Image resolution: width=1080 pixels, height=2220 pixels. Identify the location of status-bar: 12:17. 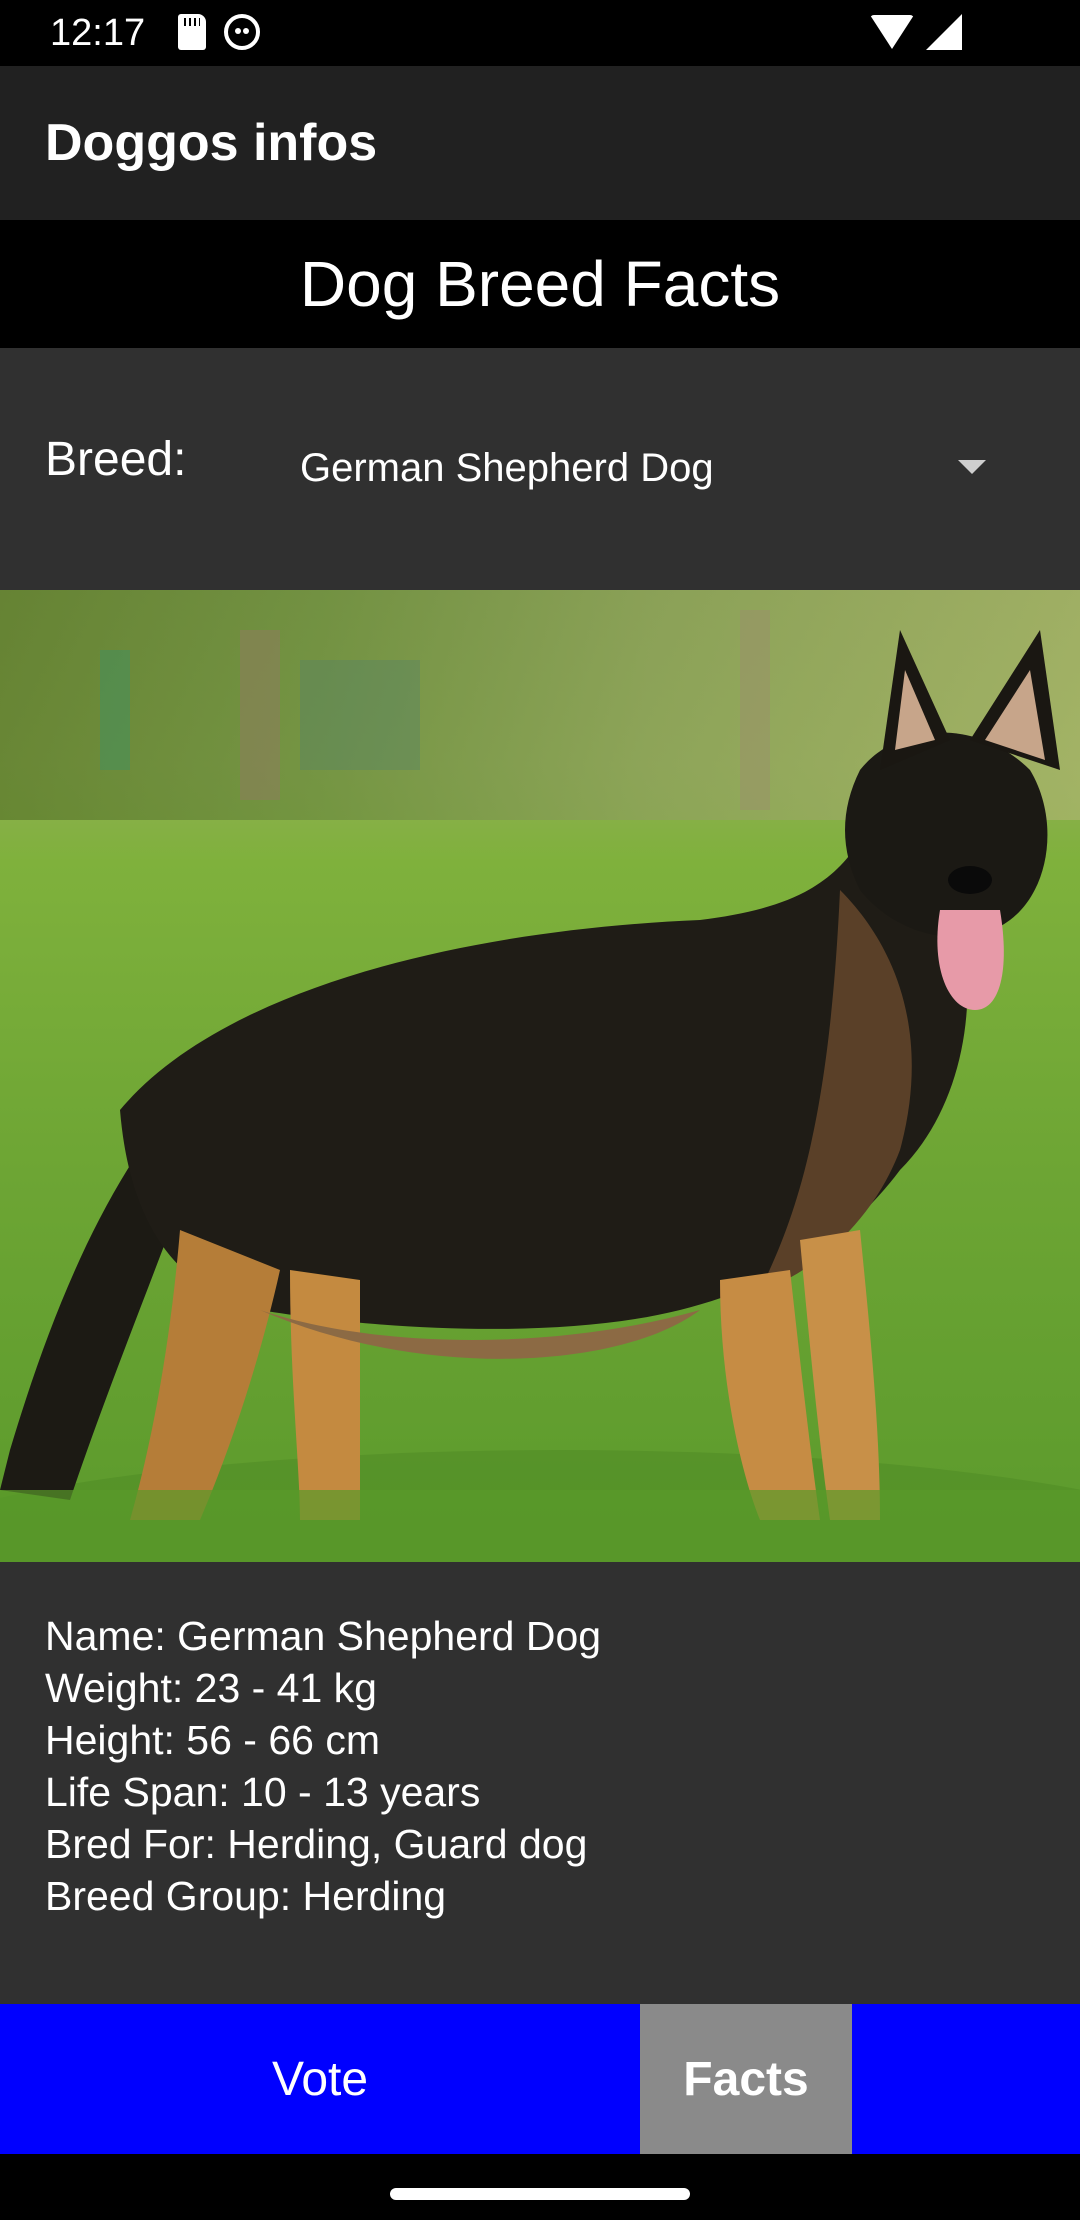
(540, 33).